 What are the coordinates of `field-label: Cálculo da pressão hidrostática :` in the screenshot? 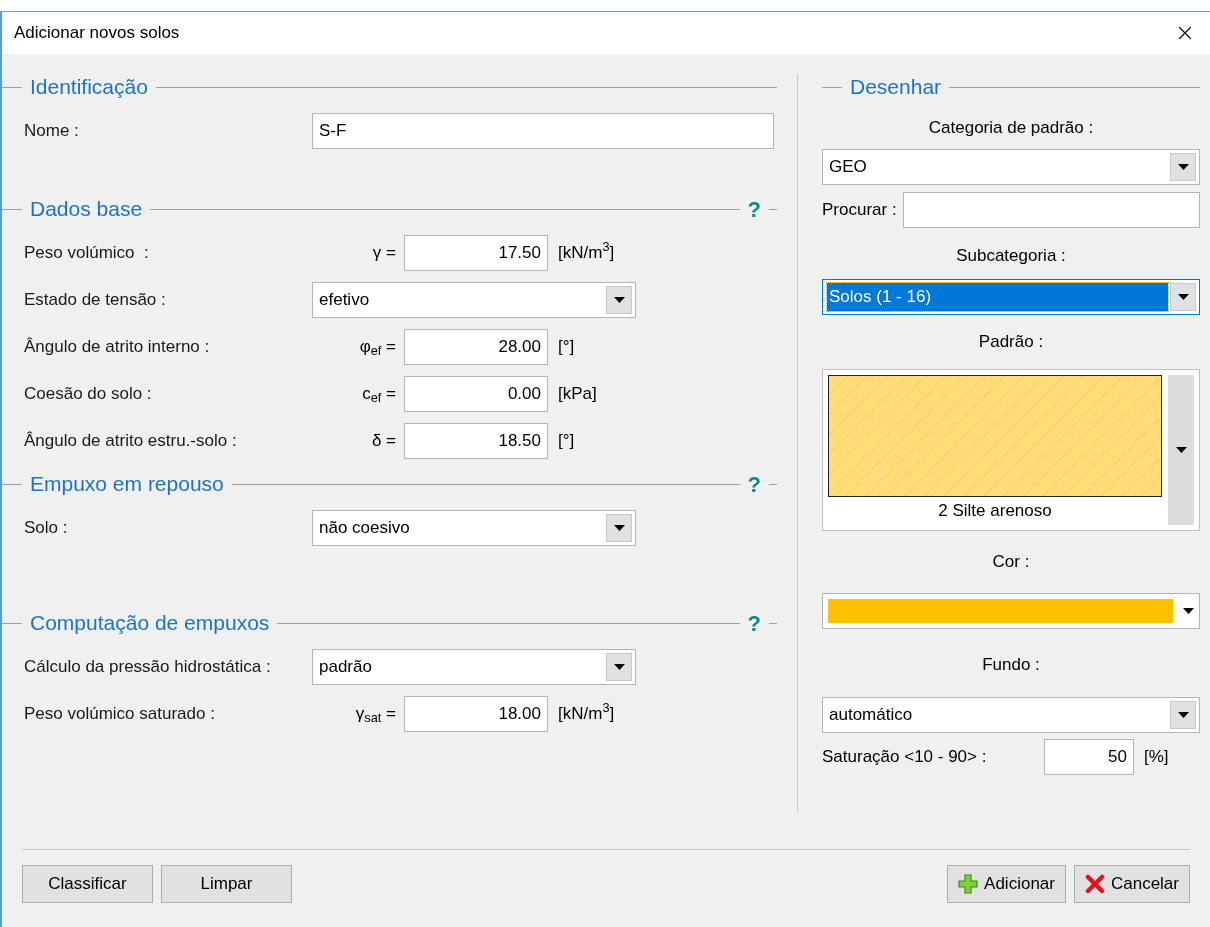 It's located at (148, 666).